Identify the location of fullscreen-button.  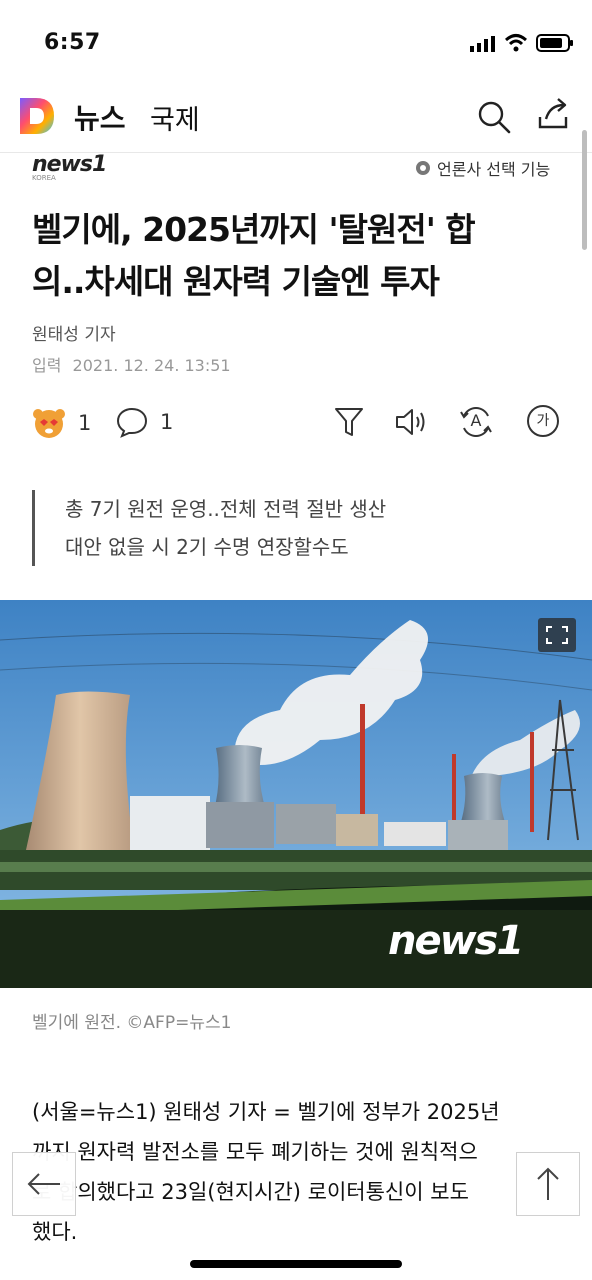
(557, 635).